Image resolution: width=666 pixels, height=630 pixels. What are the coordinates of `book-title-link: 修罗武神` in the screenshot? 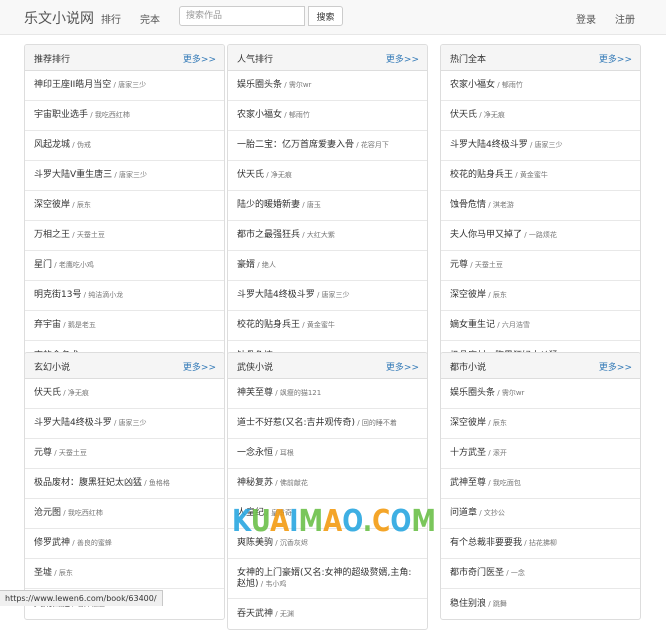 It's located at (52, 543).